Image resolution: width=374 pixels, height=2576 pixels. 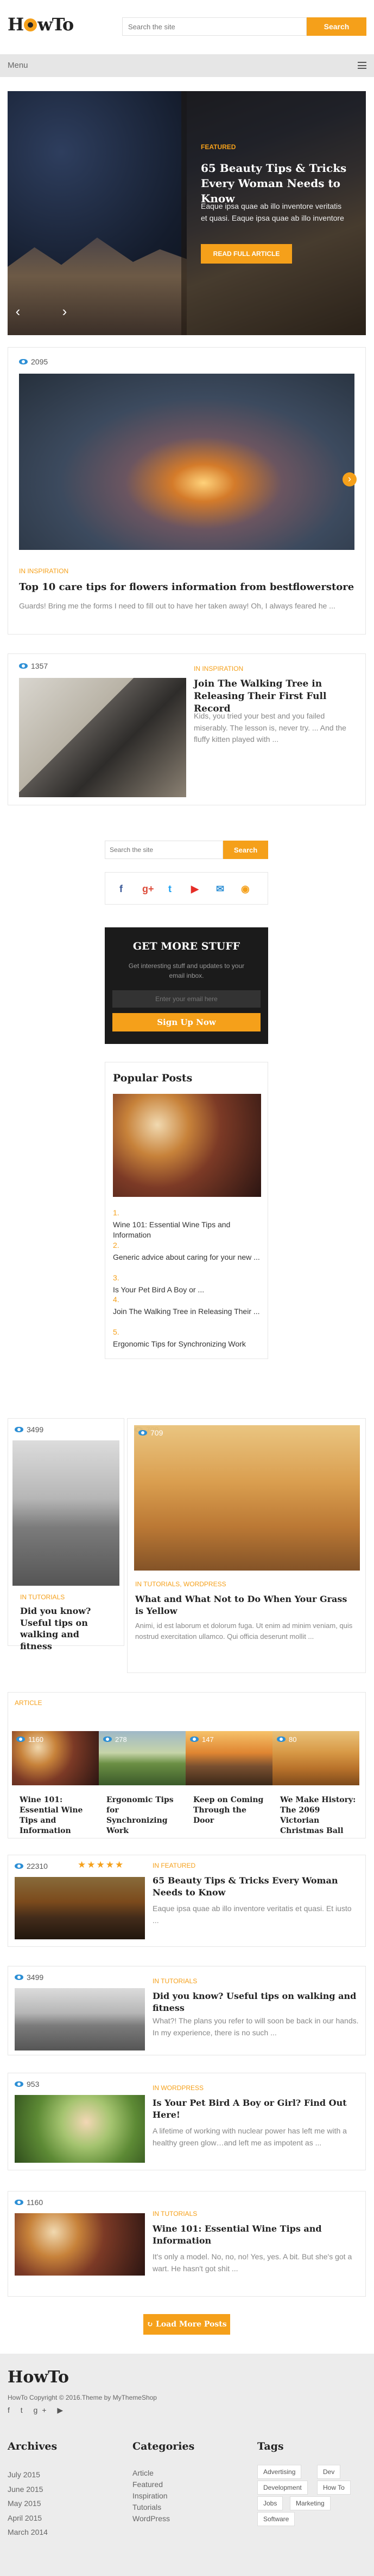 What do you see at coordinates (163, 2473) in the screenshot?
I see `category-link: Article` at bounding box center [163, 2473].